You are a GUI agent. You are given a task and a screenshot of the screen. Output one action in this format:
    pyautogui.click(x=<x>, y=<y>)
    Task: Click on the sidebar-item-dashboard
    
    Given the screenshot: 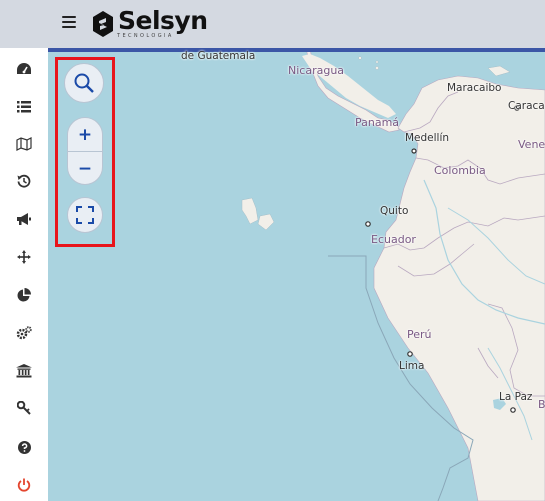 What is the action you would take?
    pyautogui.click(x=24, y=69)
    